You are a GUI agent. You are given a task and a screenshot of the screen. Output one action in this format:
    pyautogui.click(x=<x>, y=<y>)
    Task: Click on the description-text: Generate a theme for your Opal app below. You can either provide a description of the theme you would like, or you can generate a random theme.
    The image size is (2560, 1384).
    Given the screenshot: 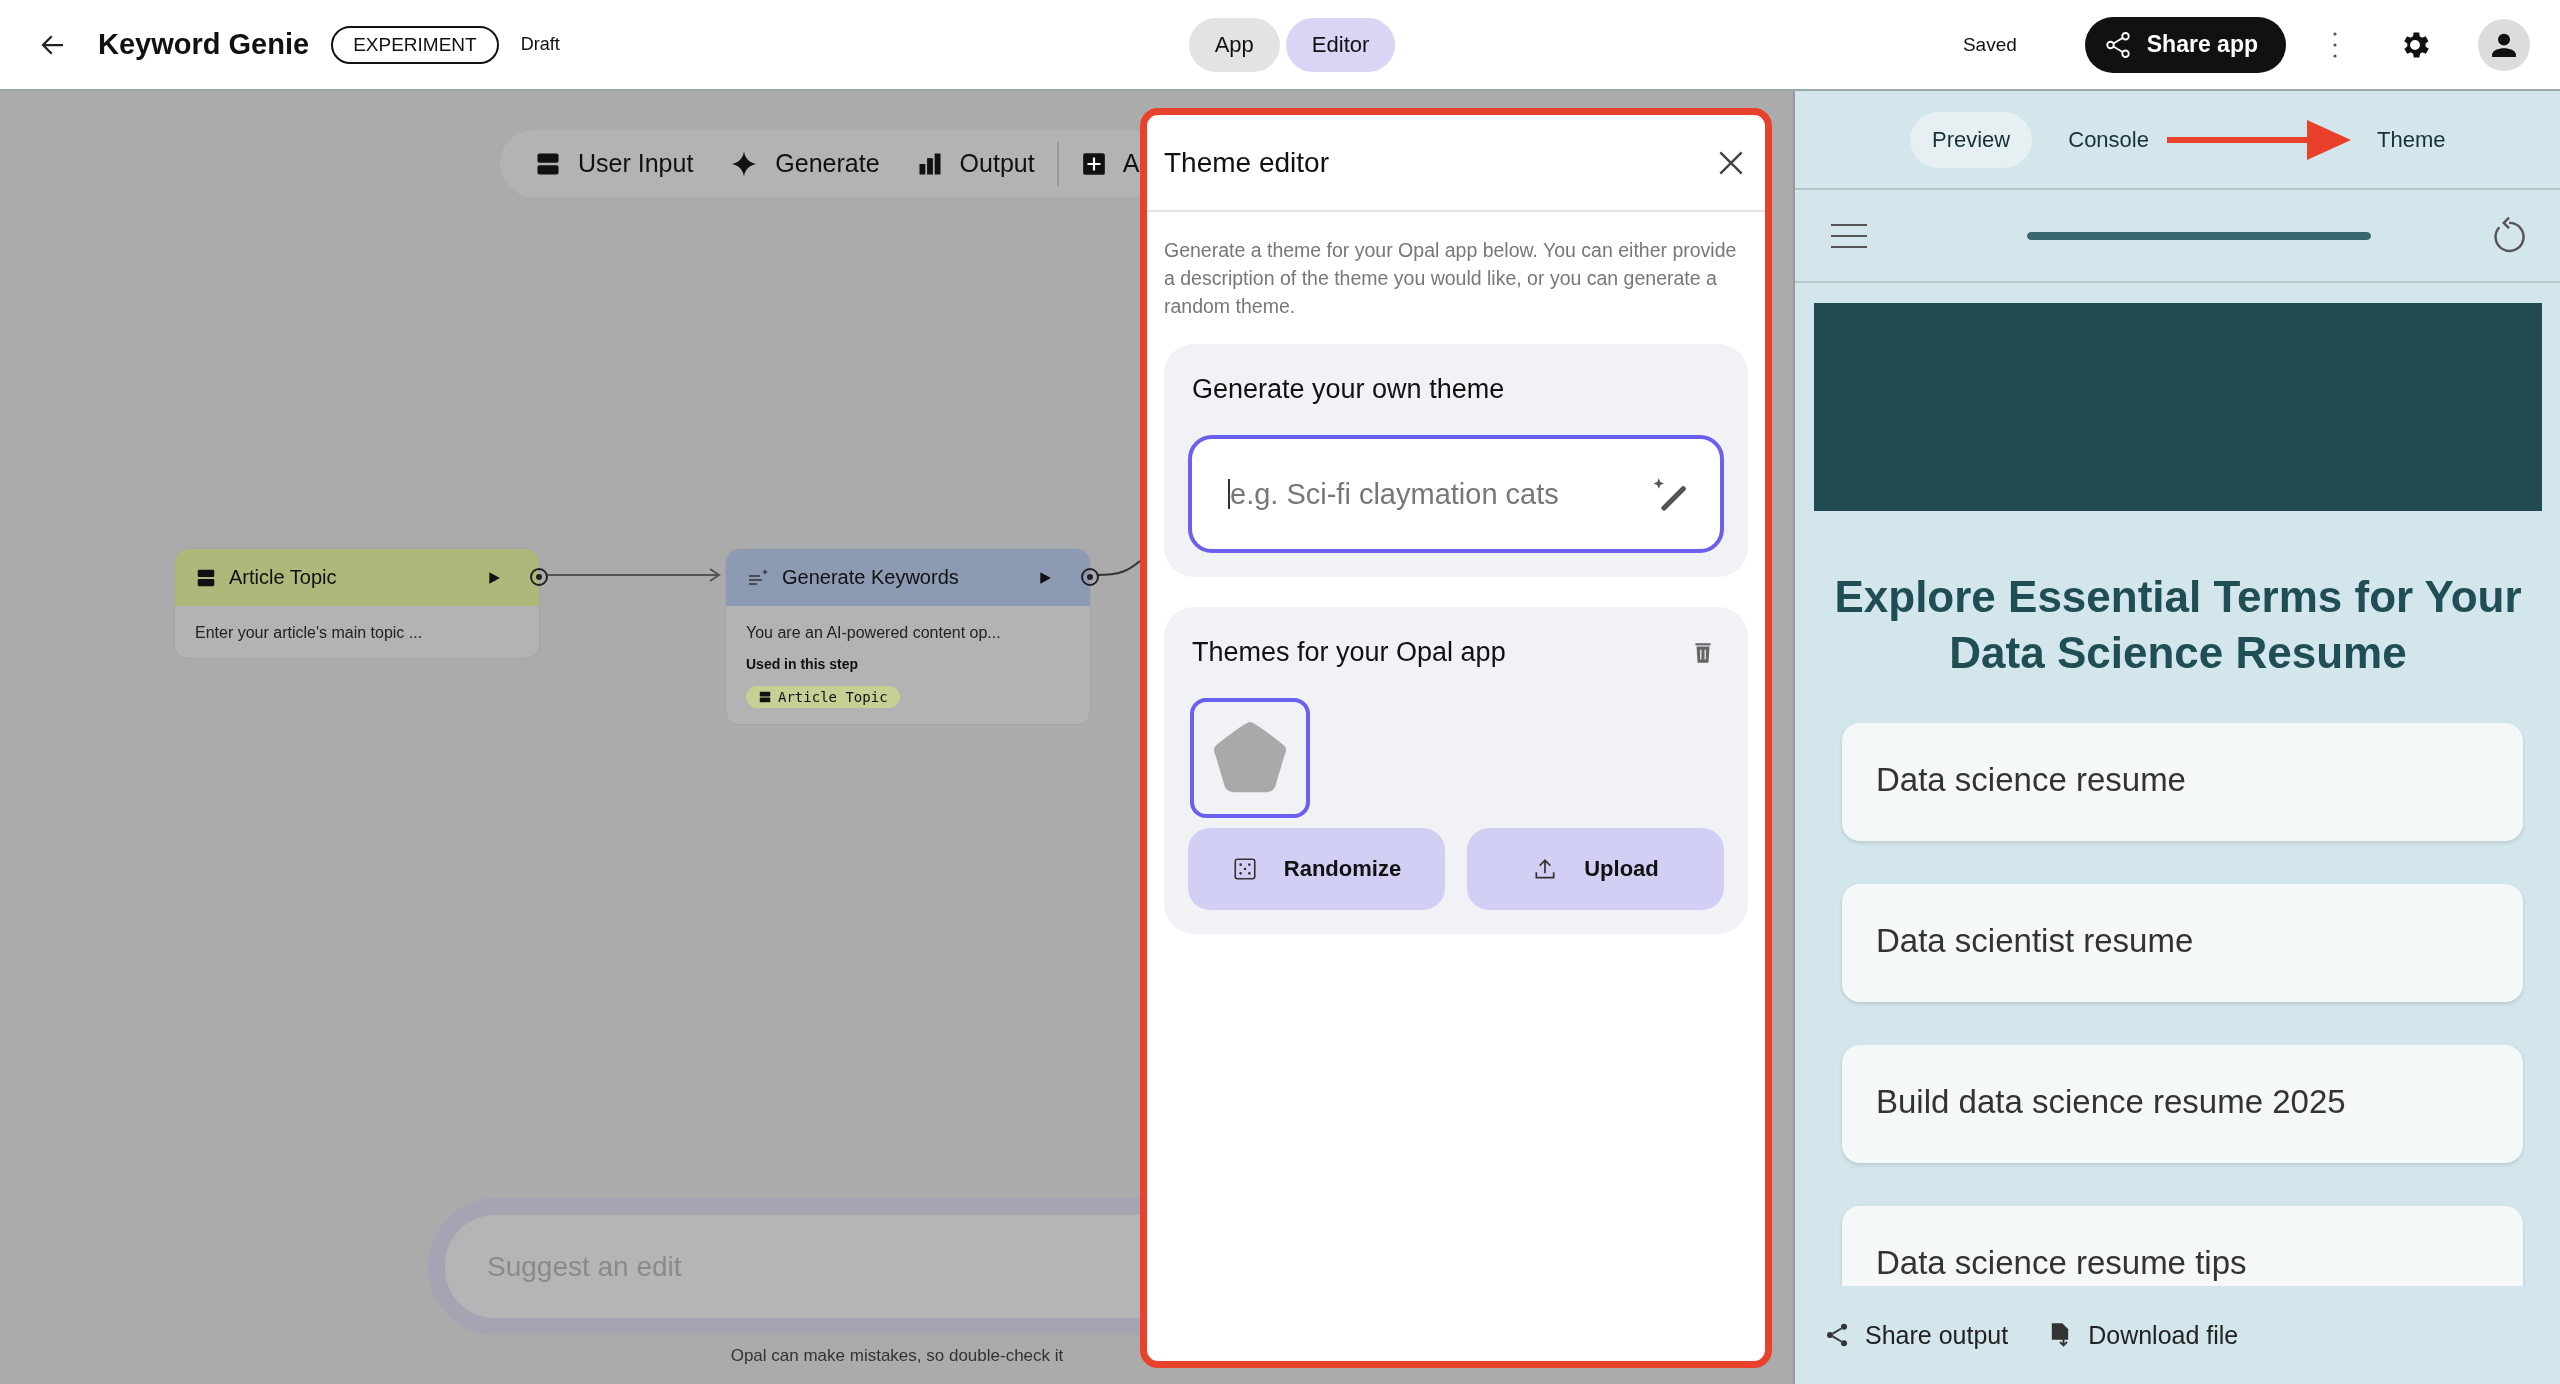 What is the action you would take?
    pyautogui.click(x=1451, y=278)
    